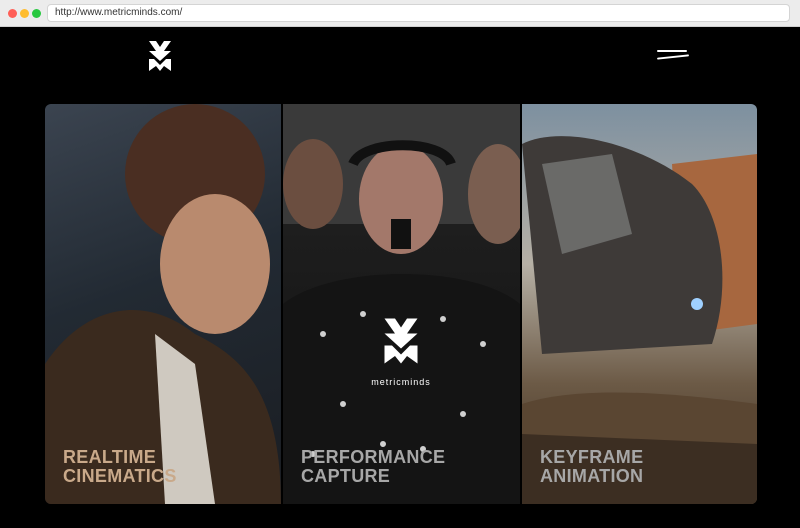 Image resolution: width=800 pixels, height=528 pixels. I want to click on address-bar: http://www.metricminds.com/, so click(418, 13).